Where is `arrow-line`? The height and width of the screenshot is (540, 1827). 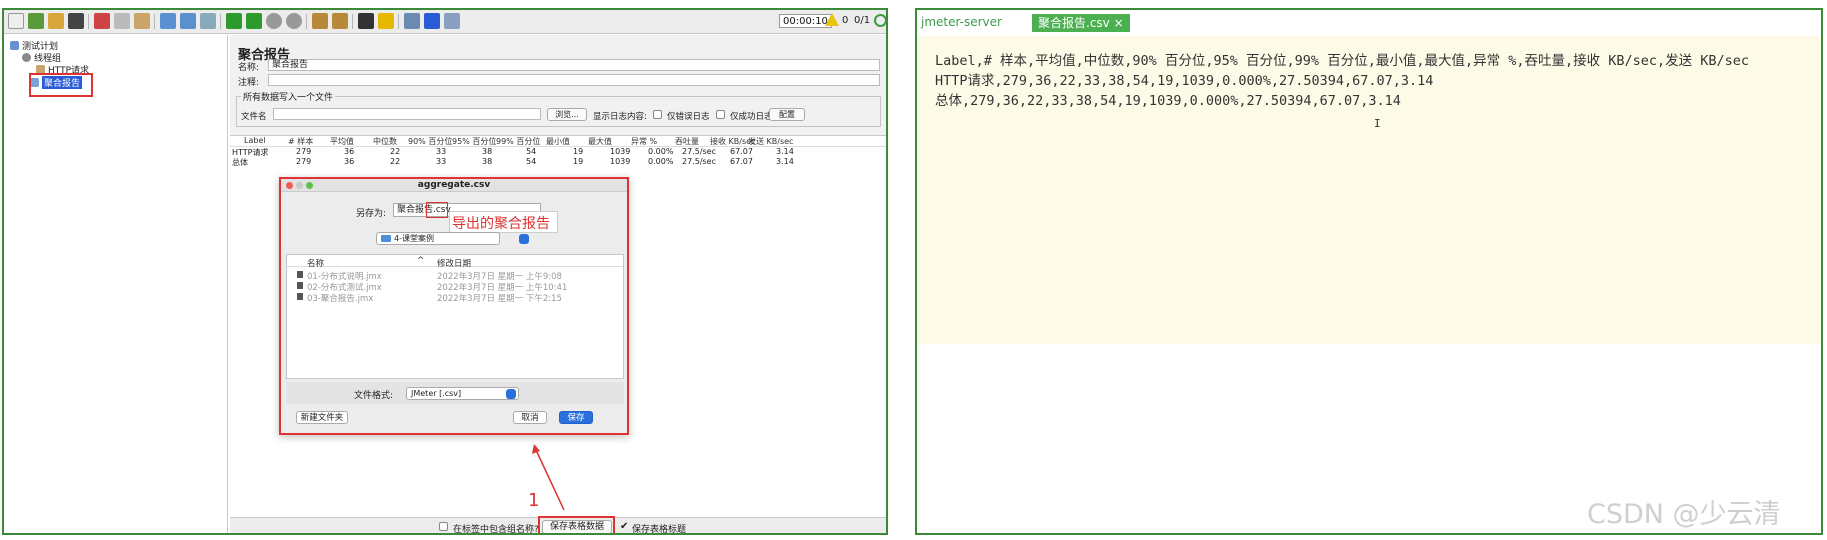 arrow-line is located at coordinates (550, 480).